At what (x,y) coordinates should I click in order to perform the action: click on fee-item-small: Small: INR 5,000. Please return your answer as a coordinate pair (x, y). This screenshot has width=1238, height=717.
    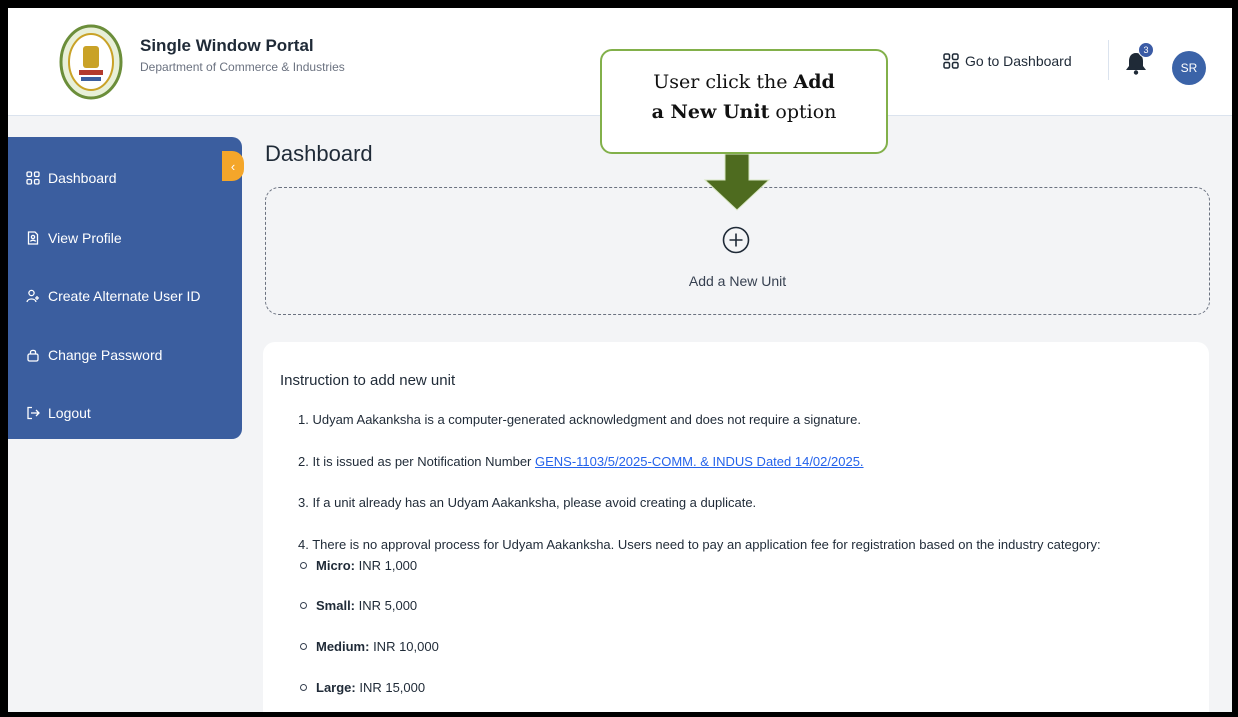
    Looking at the image, I should click on (358, 605).